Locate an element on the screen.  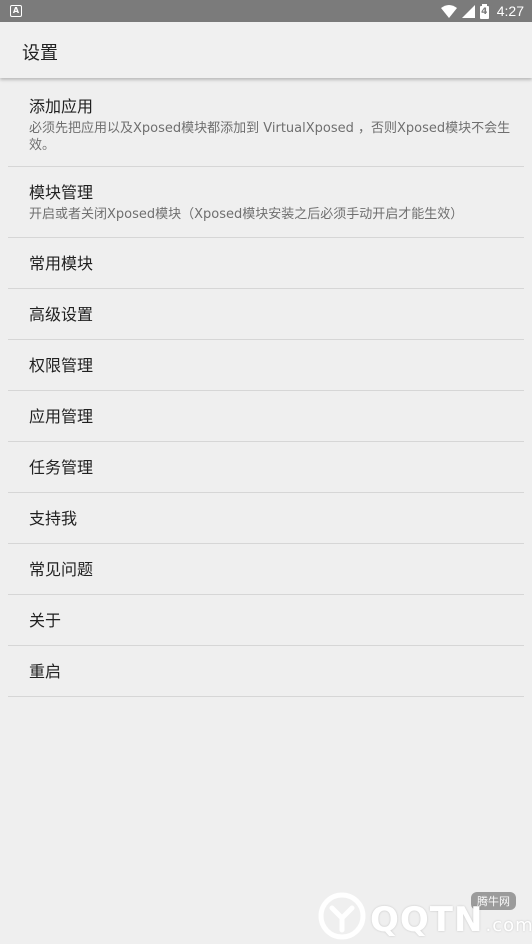
watermark: 腾牛网 QQTN .com is located at coordinates (423, 914).